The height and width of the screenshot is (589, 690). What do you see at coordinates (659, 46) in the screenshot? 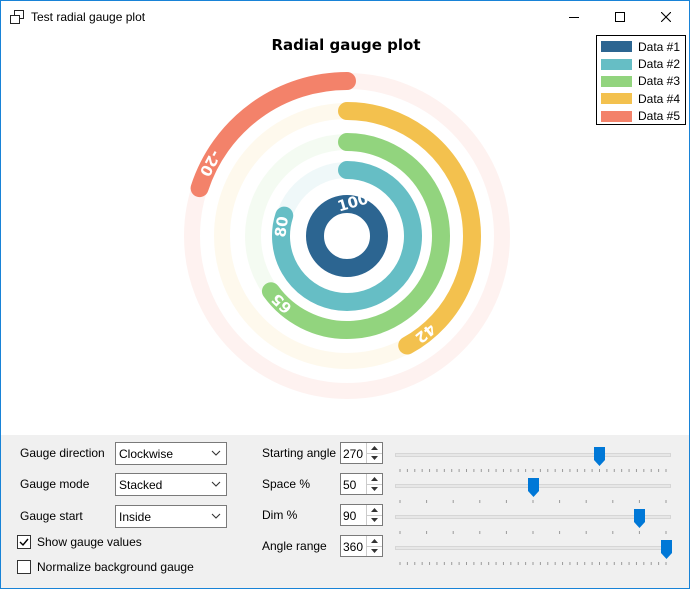
I see `legend-label: Data #1` at bounding box center [659, 46].